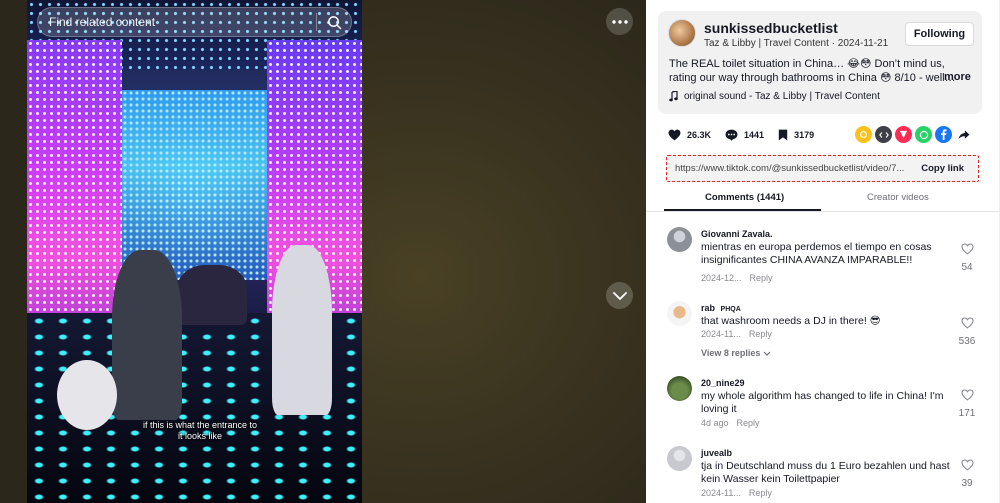  I want to click on engagement-stats: 26.3K 1441 3179, so click(748, 135).